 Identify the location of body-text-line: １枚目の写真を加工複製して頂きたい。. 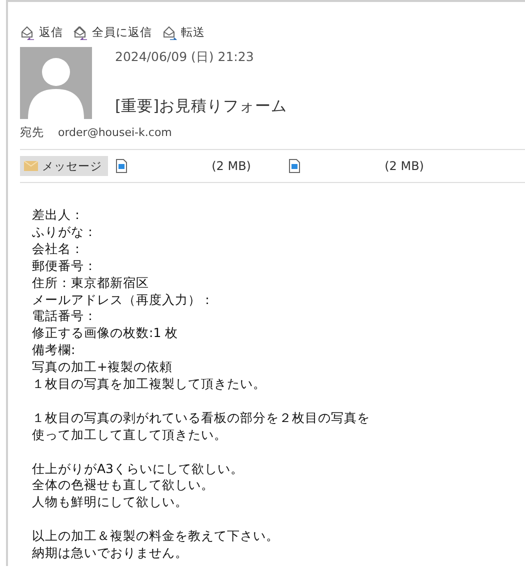
(149, 384).